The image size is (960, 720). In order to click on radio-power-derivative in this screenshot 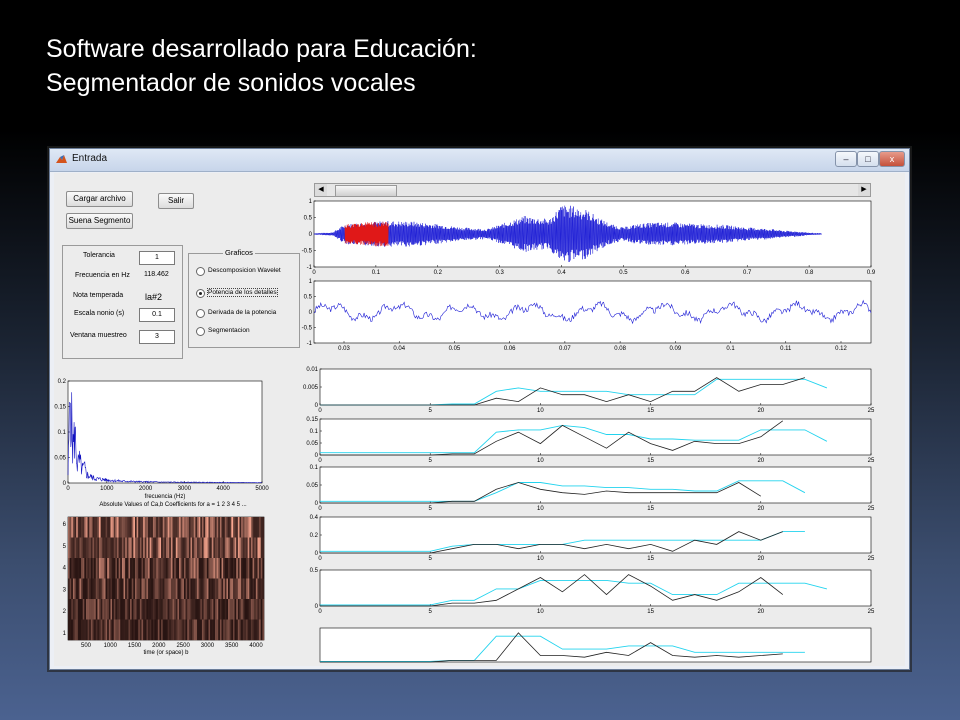, I will do `click(200, 313)`.